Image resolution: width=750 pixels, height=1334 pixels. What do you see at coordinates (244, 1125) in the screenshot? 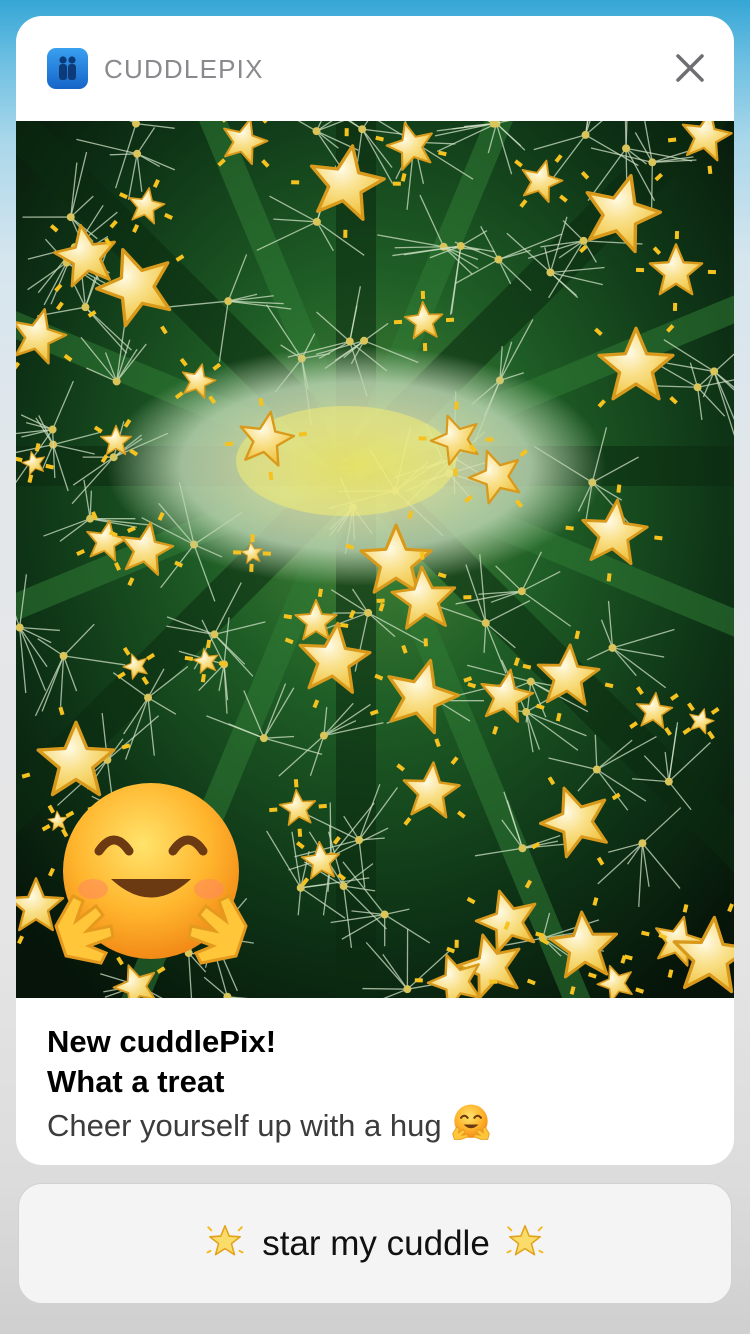
I see `notification-body-text: Cheer yourself up with a hug` at bounding box center [244, 1125].